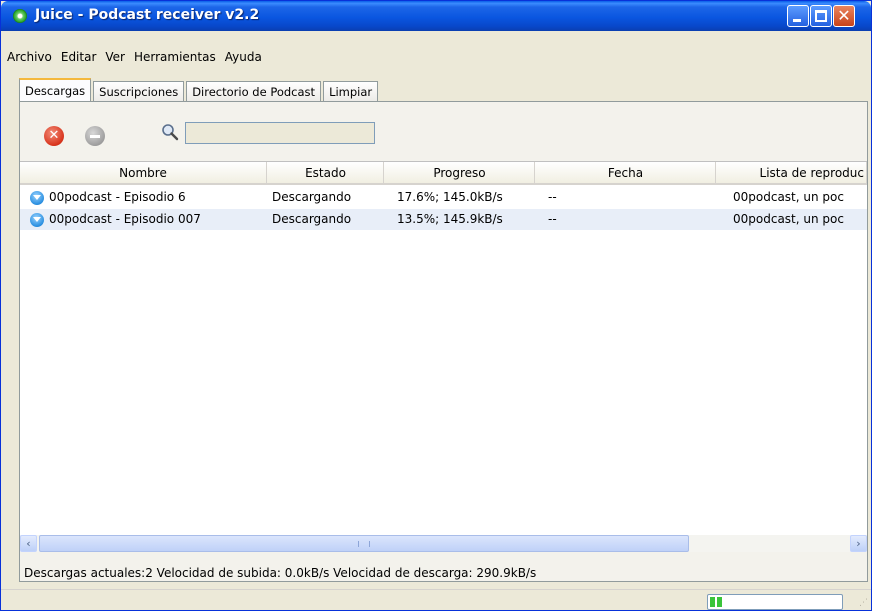 The height and width of the screenshot is (611, 872). What do you see at coordinates (775, 602) in the screenshot?
I see `bandwidth-meter` at bounding box center [775, 602].